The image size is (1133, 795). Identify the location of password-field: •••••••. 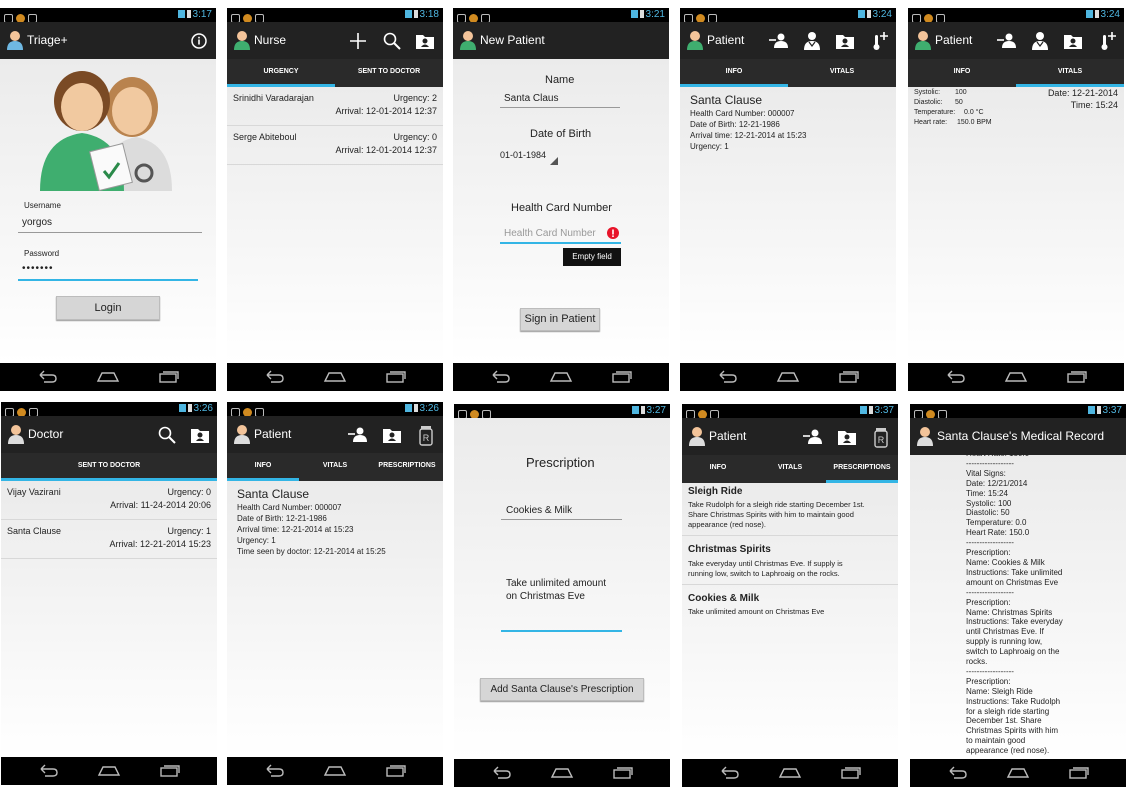
(108, 271).